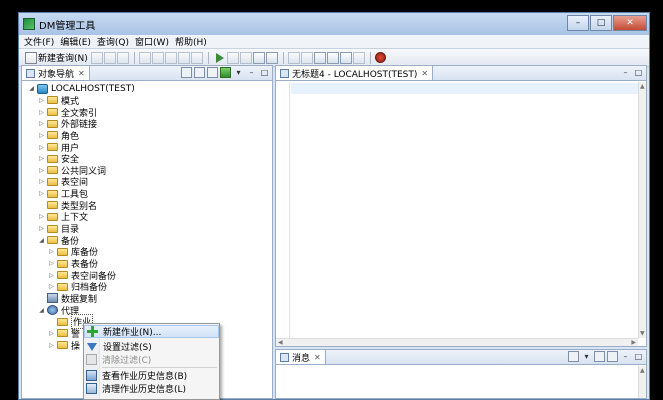  Describe the element at coordinates (81, 89) in the screenshot. I see `tree-node: ◢ LOCALHOST(TEST)` at that location.